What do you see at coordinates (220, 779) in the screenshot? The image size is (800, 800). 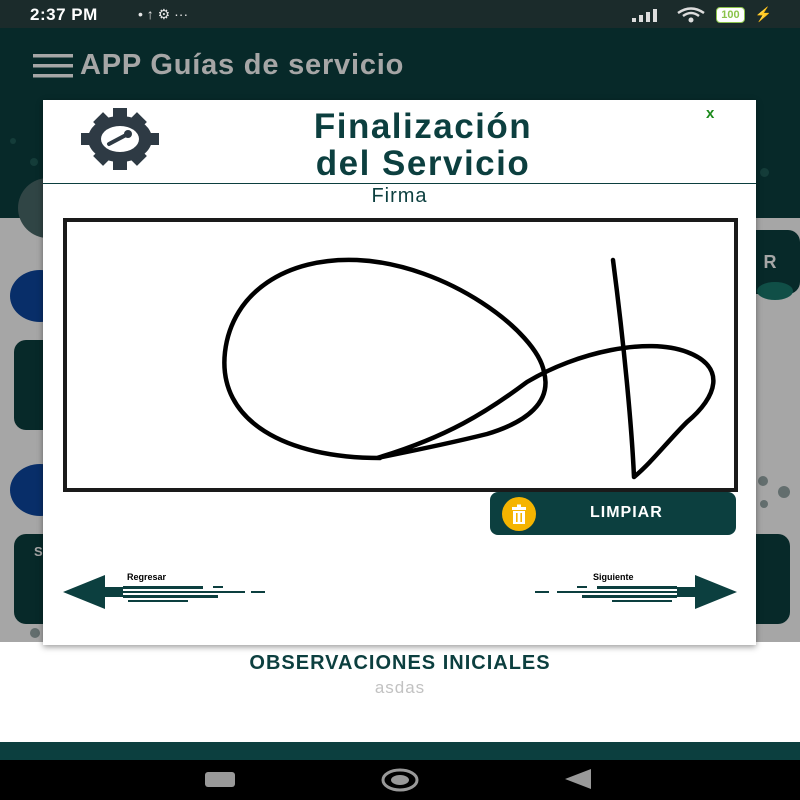 I see `recents-button` at bounding box center [220, 779].